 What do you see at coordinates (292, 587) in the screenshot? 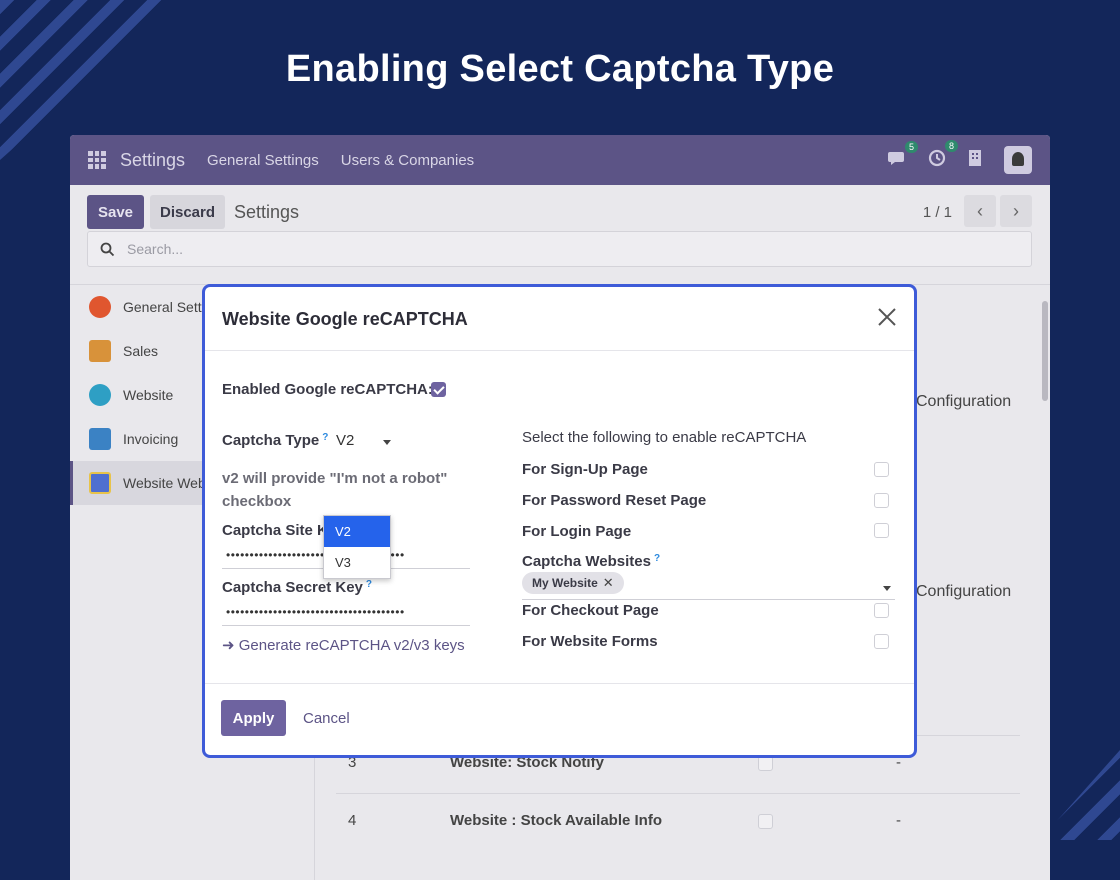
I see `secret-key-text: Captcha Secret Key` at bounding box center [292, 587].